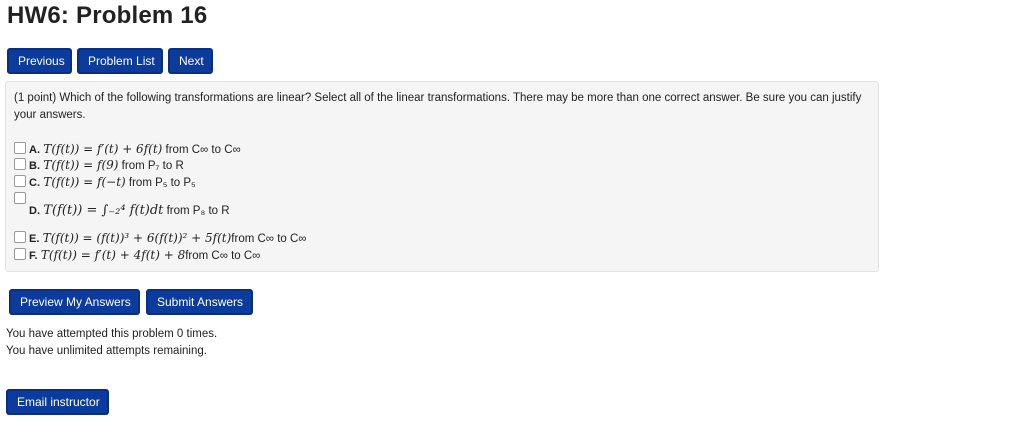 The width and height of the screenshot is (1024, 438). Describe the element at coordinates (74, 302) in the screenshot. I see `preview-answers-button: Preview My Answers` at that location.